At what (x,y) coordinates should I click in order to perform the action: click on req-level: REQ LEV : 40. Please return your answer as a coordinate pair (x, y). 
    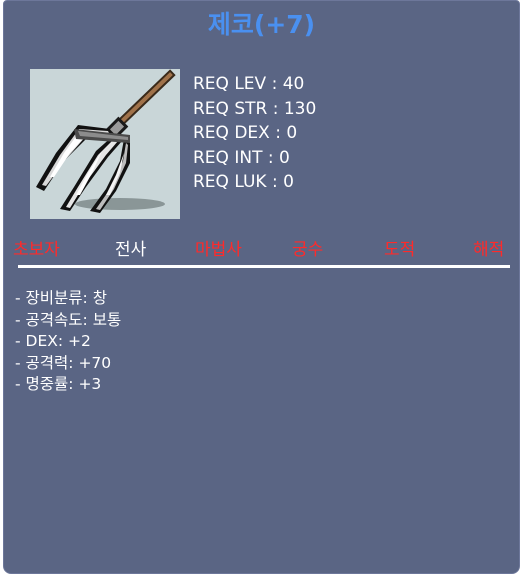
    Looking at the image, I should click on (249, 84).